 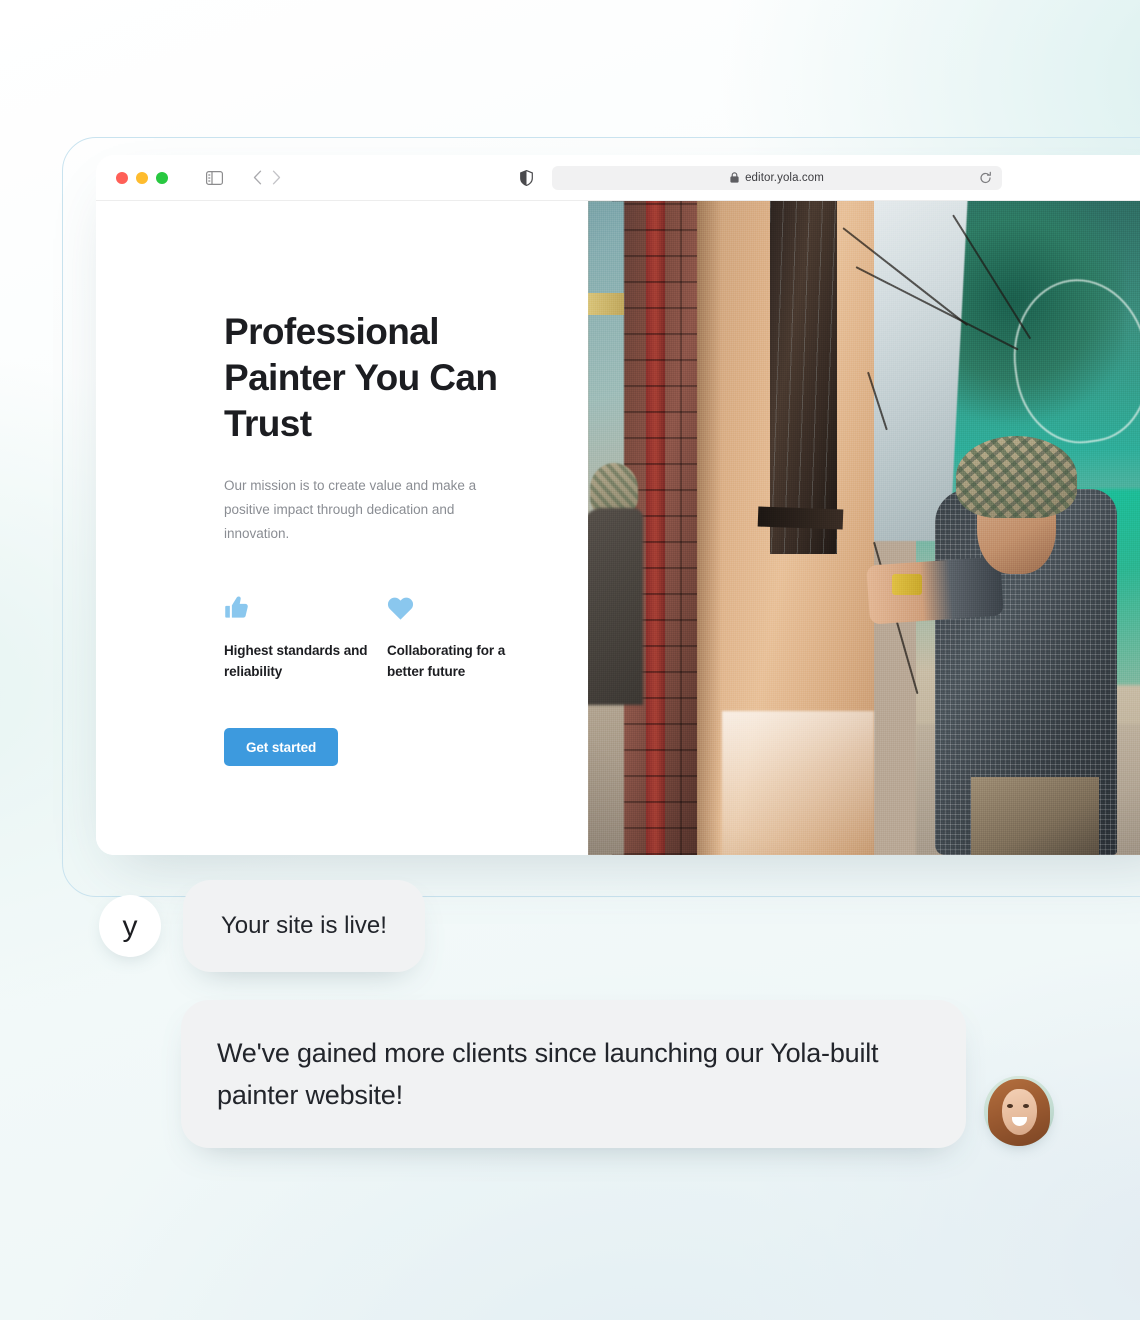 What do you see at coordinates (526, 177) in the screenshot?
I see `privacy-shield-icon` at bounding box center [526, 177].